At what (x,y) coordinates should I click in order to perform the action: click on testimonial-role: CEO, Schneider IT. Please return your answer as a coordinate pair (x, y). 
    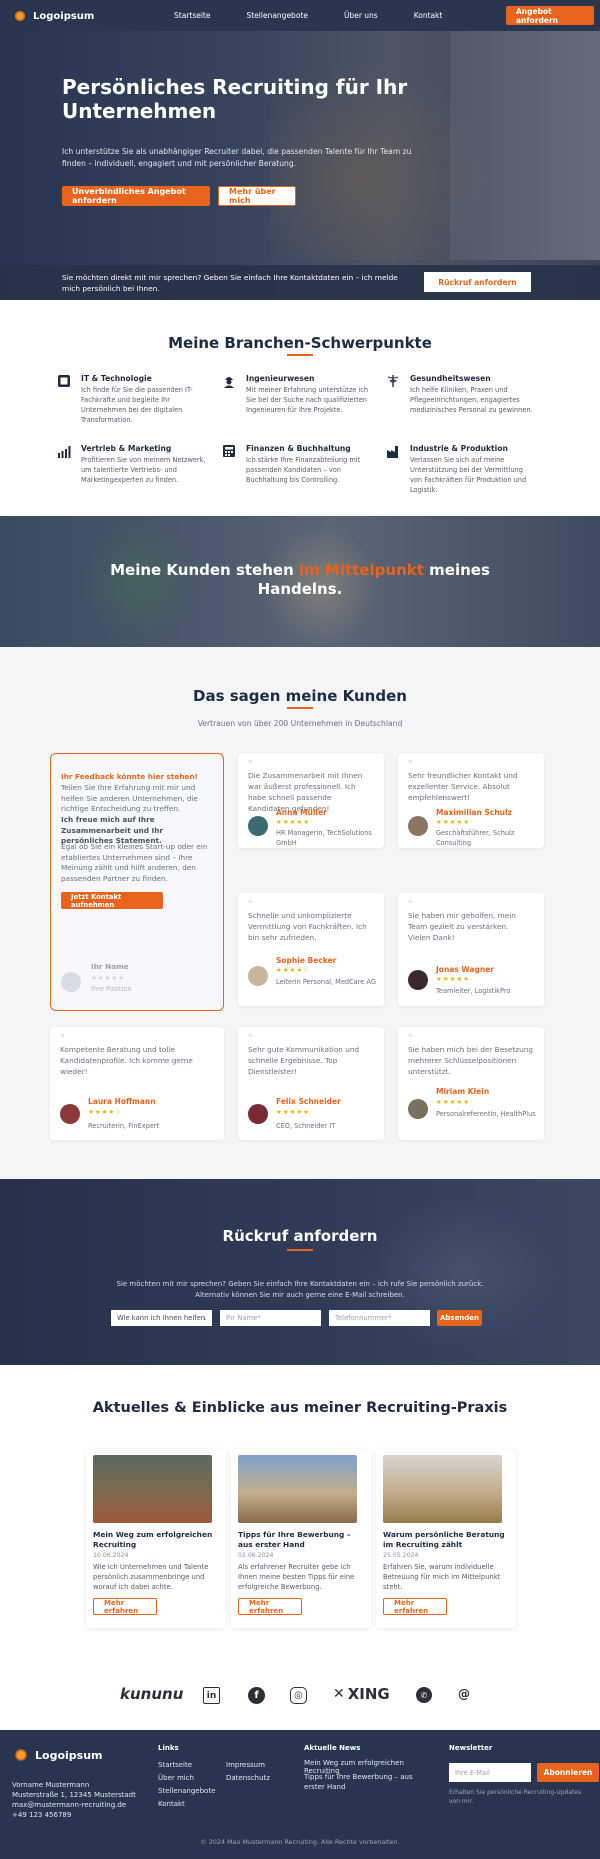
    Looking at the image, I should click on (306, 1126).